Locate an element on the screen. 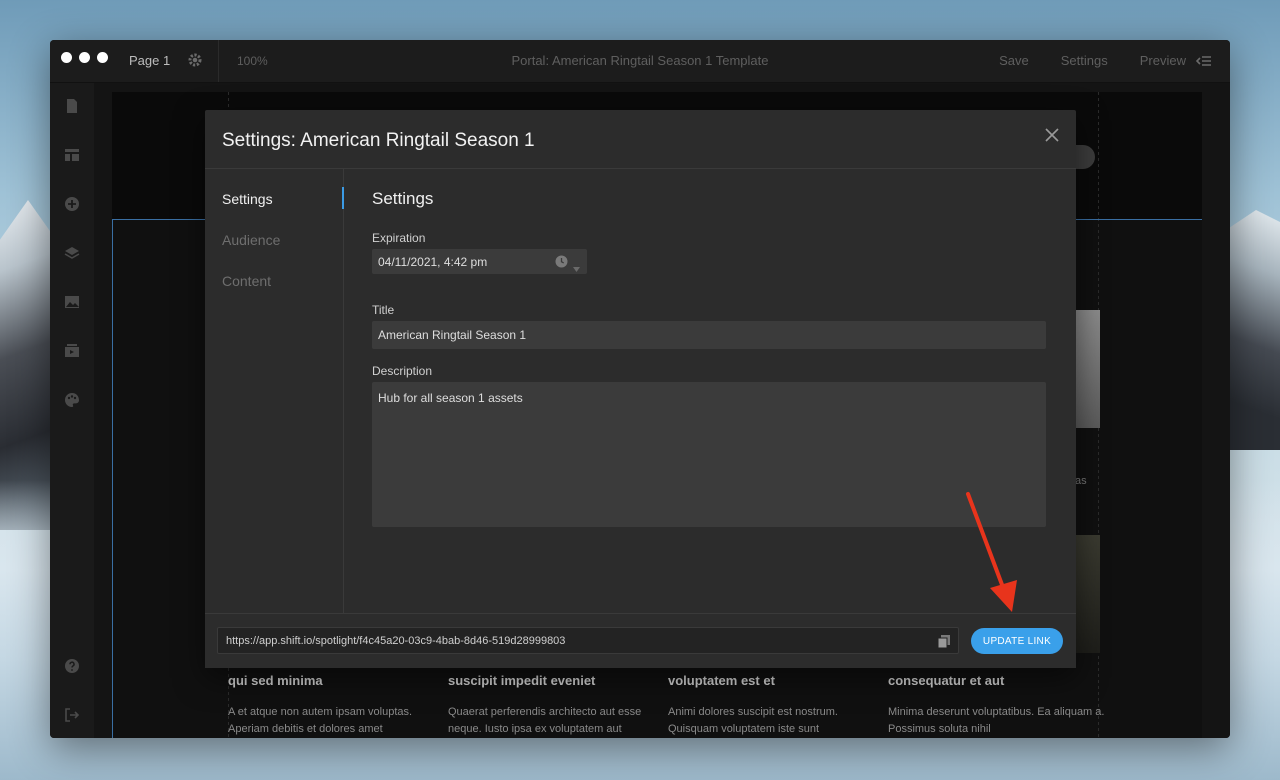 The image size is (1280, 780). copy-icon is located at coordinates (943, 642).